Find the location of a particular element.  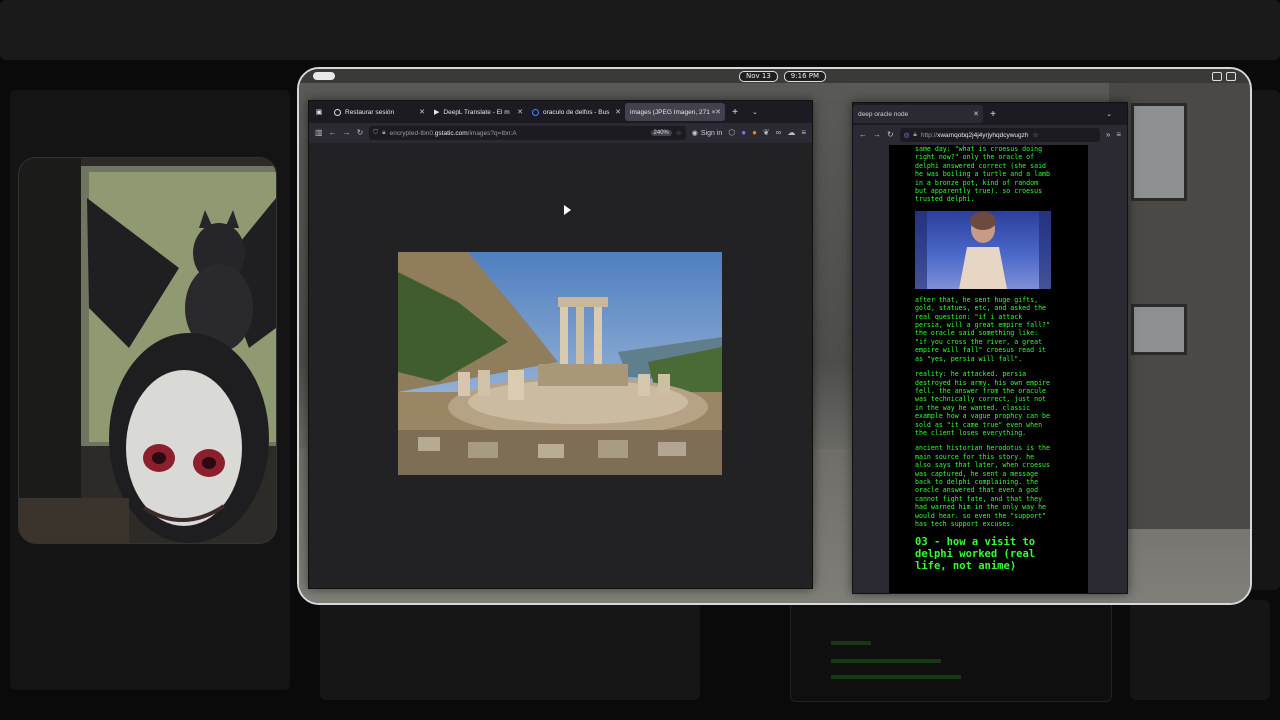

tab-strip: deep oracle node ✕ + ⌄ is located at coordinates (990, 114).